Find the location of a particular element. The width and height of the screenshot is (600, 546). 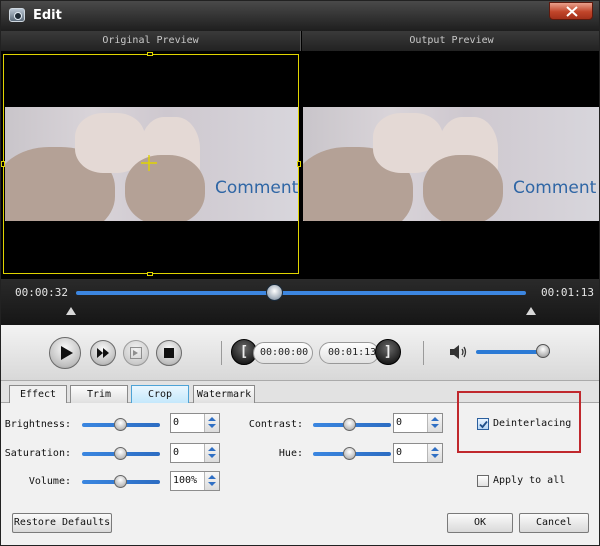

apply-to-all-checkbox is located at coordinates (483, 481).